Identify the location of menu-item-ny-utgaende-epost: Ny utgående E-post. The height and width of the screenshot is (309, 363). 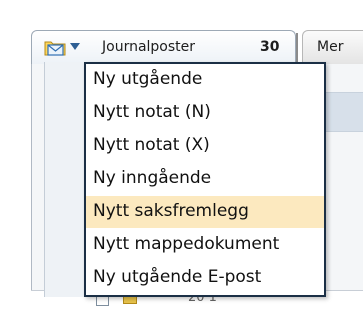
(205, 278).